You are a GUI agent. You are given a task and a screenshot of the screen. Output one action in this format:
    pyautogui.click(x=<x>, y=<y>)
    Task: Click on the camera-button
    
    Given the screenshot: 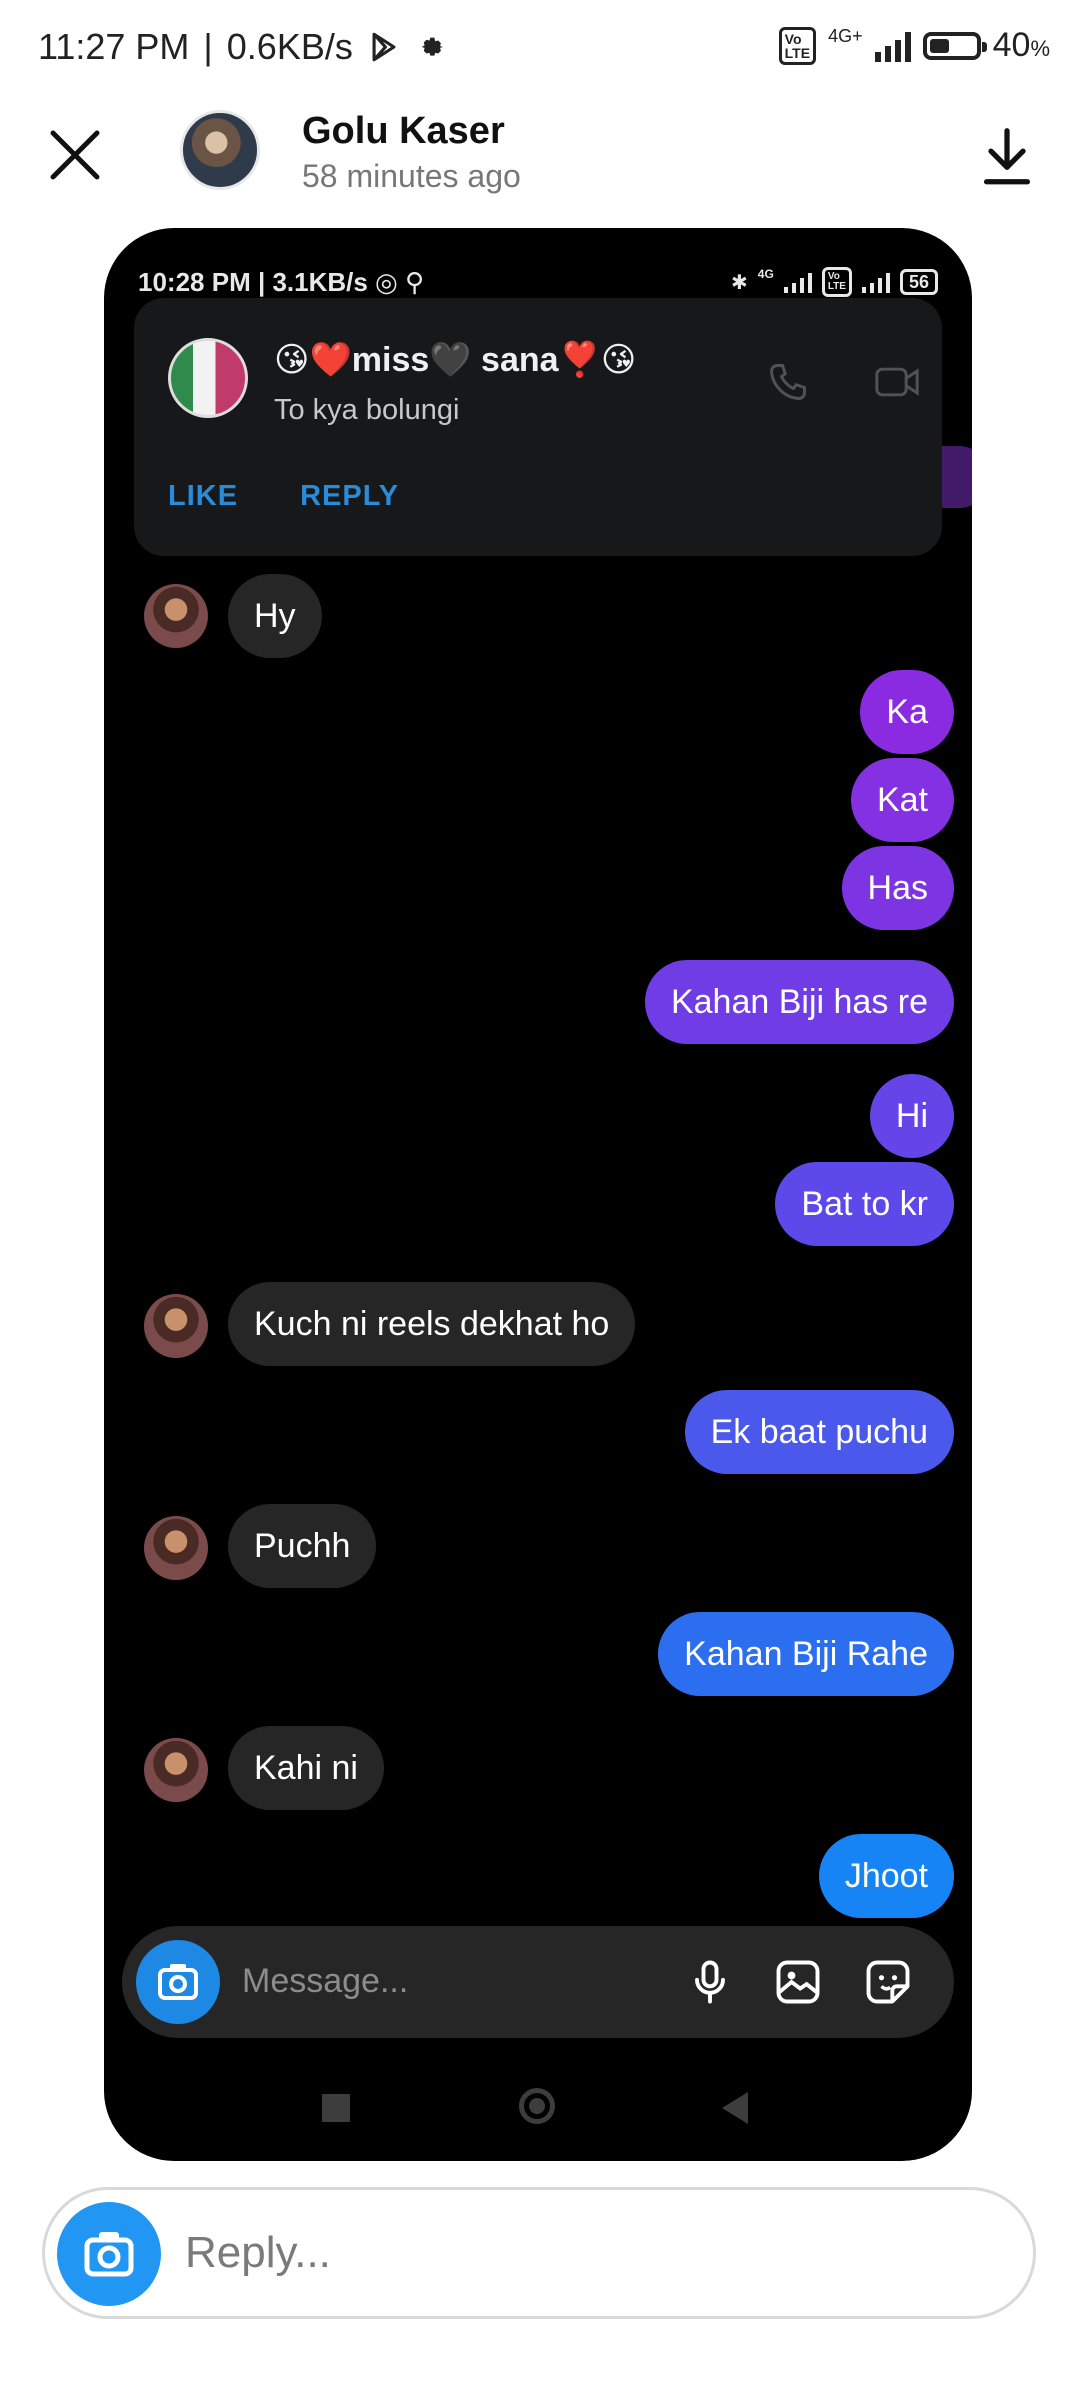 What is the action you would take?
    pyautogui.click(x=178, y=1982)
    